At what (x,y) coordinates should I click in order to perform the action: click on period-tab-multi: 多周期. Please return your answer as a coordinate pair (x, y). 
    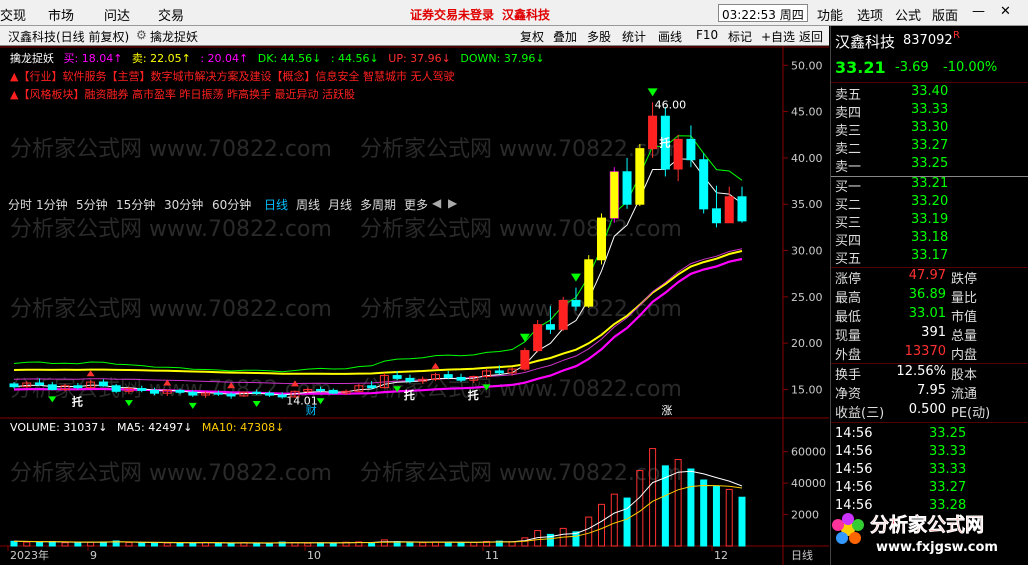
    Looking at the image, I should click on (378, 204).